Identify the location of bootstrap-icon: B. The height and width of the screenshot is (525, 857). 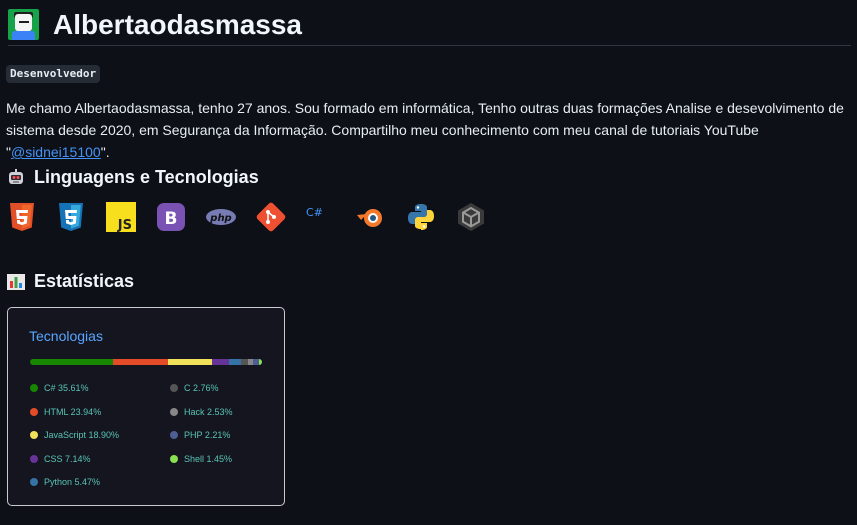
(171, 217).